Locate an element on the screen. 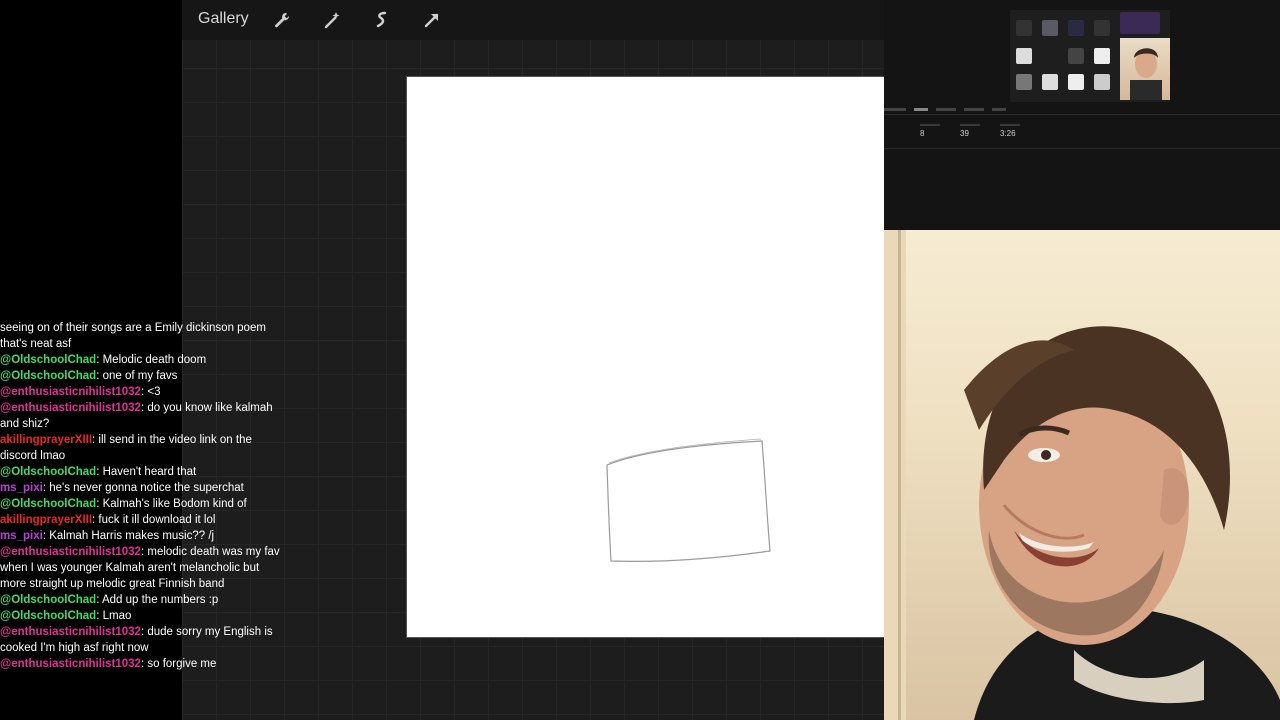 This screenshot has width=1280, height=720. chat-text: : Haven't heard that is located at coordinates (146, 472).